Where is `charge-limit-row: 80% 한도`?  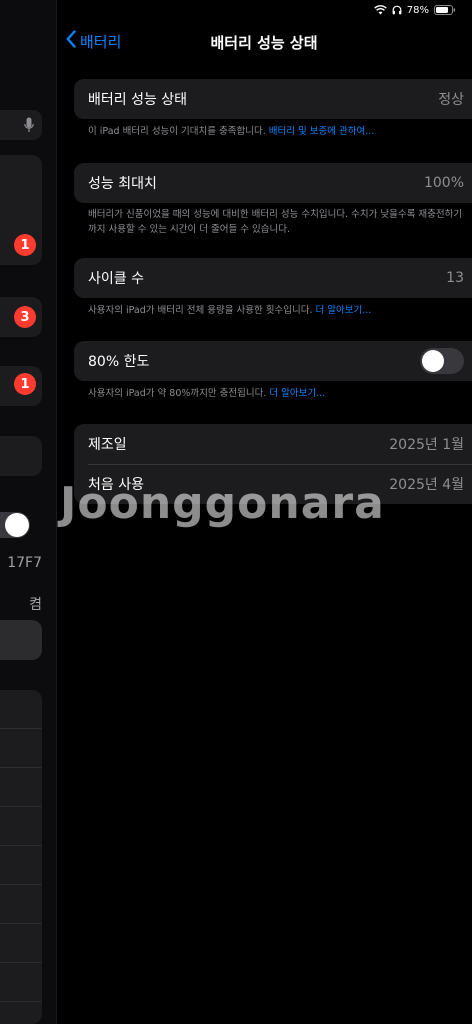
charge-limit-row: 80% 한도 is located at coordinates (273, 361).